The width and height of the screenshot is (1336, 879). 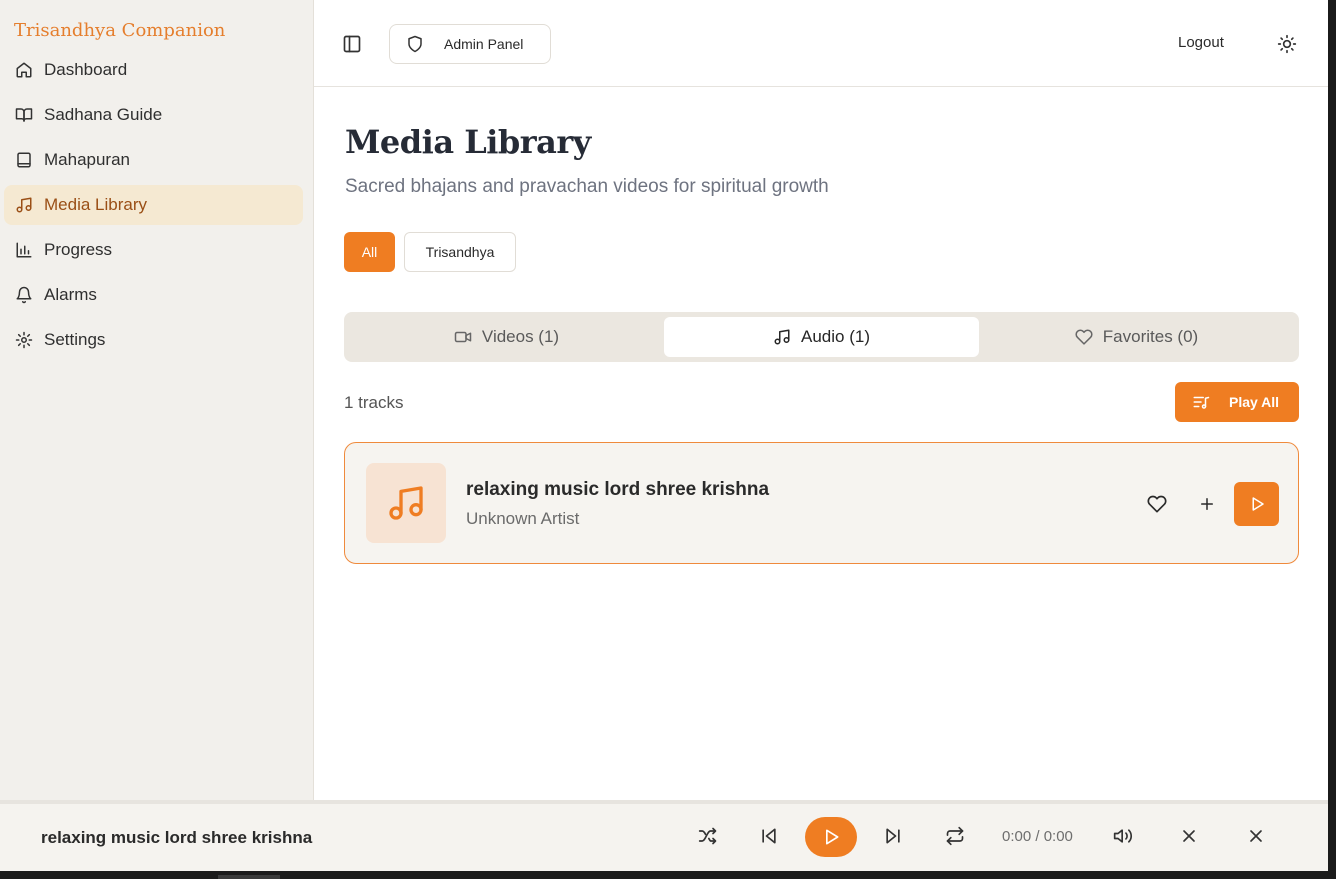 I want to click on panel-left-icon, so click(x=352, y=44).